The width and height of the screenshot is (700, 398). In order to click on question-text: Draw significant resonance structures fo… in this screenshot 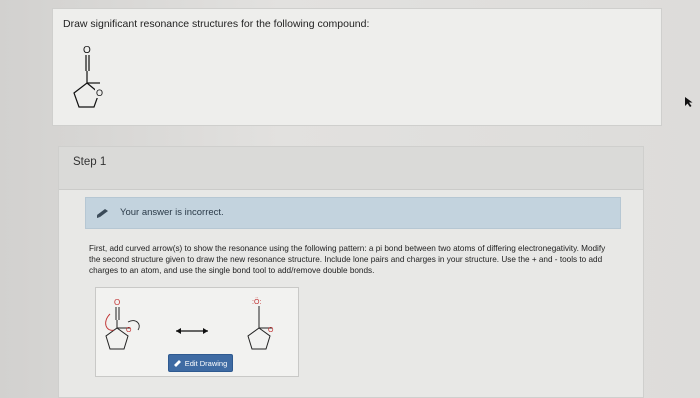, I will do `click(216, 24)`.